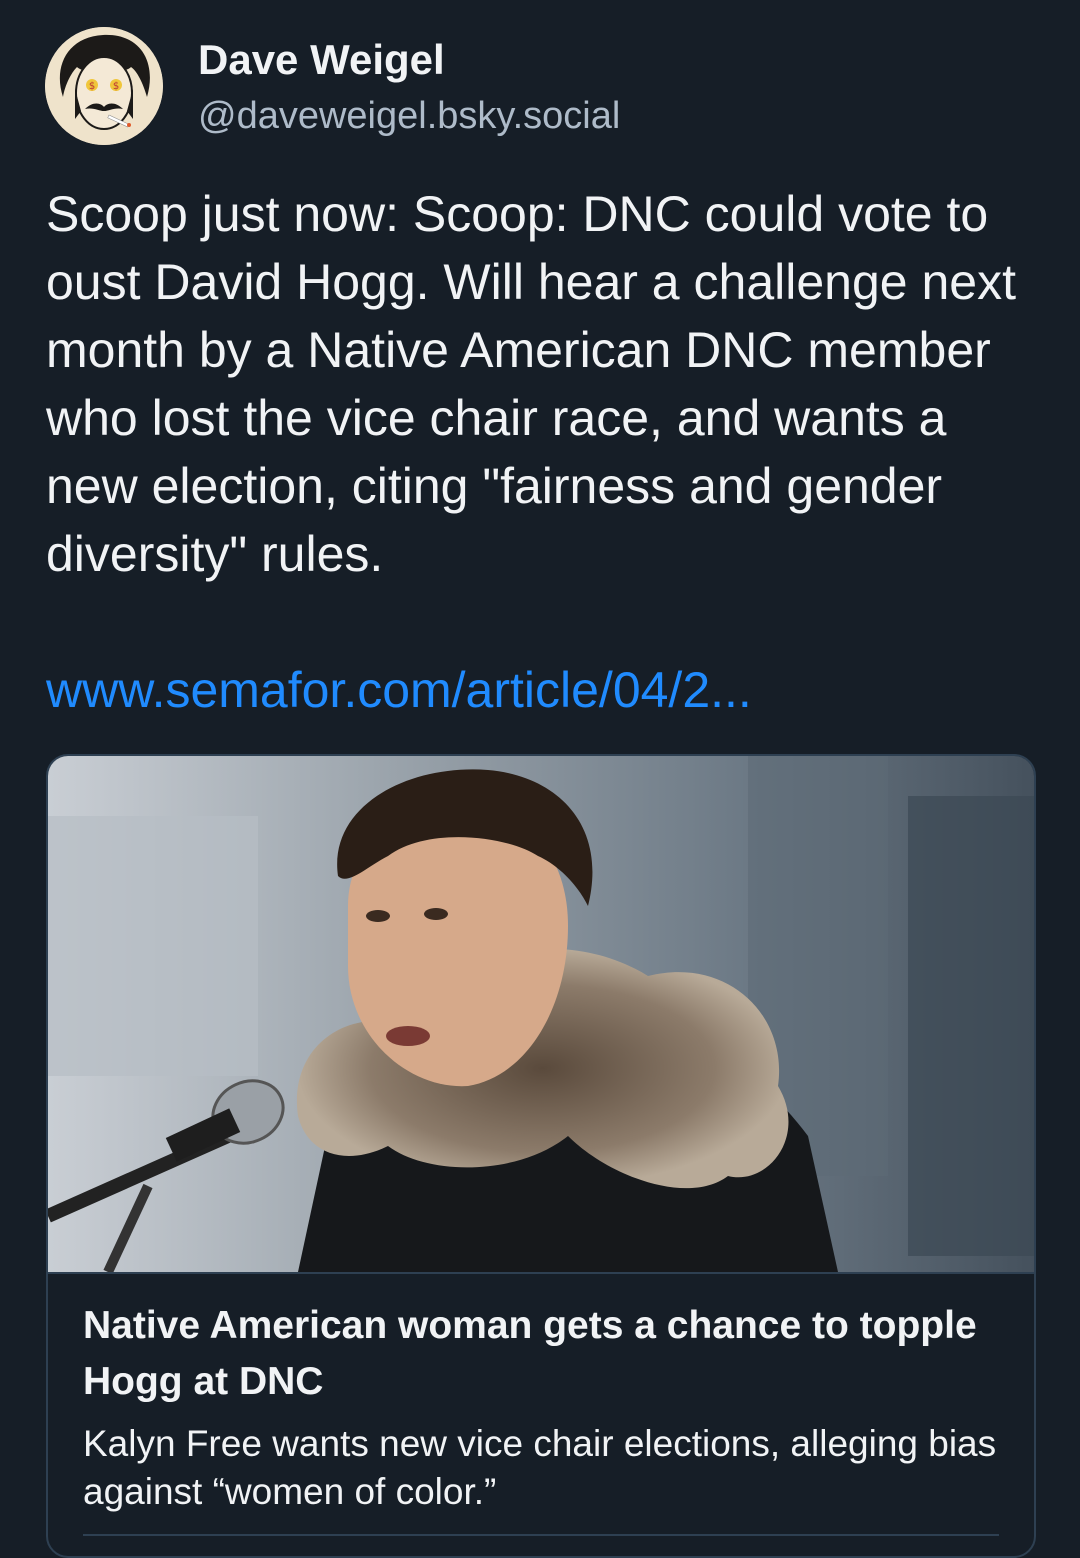 This screenshot has width=1080, height=1558. I want to click on author-display-name: Dave Weigel, so click(321, 60).